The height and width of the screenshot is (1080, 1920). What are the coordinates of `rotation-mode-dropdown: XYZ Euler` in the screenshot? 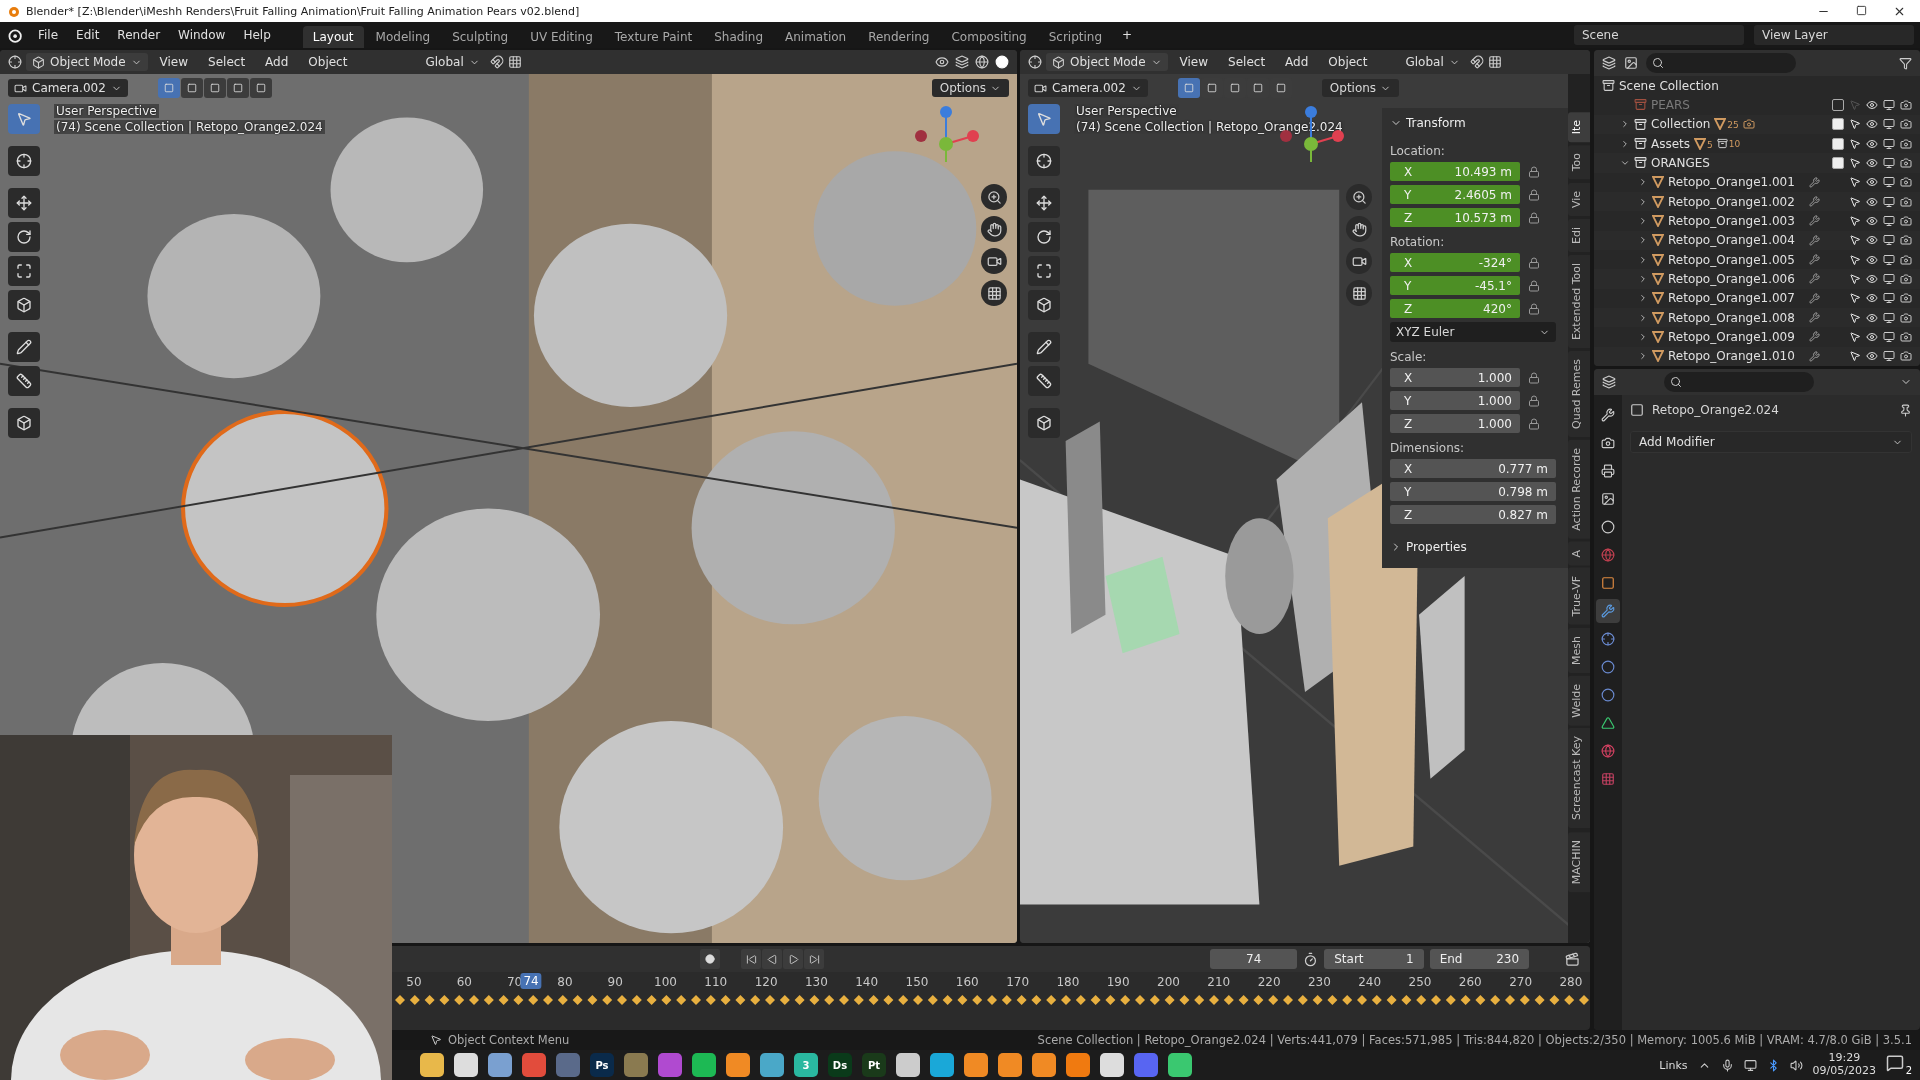 It's located at (1473, 332).